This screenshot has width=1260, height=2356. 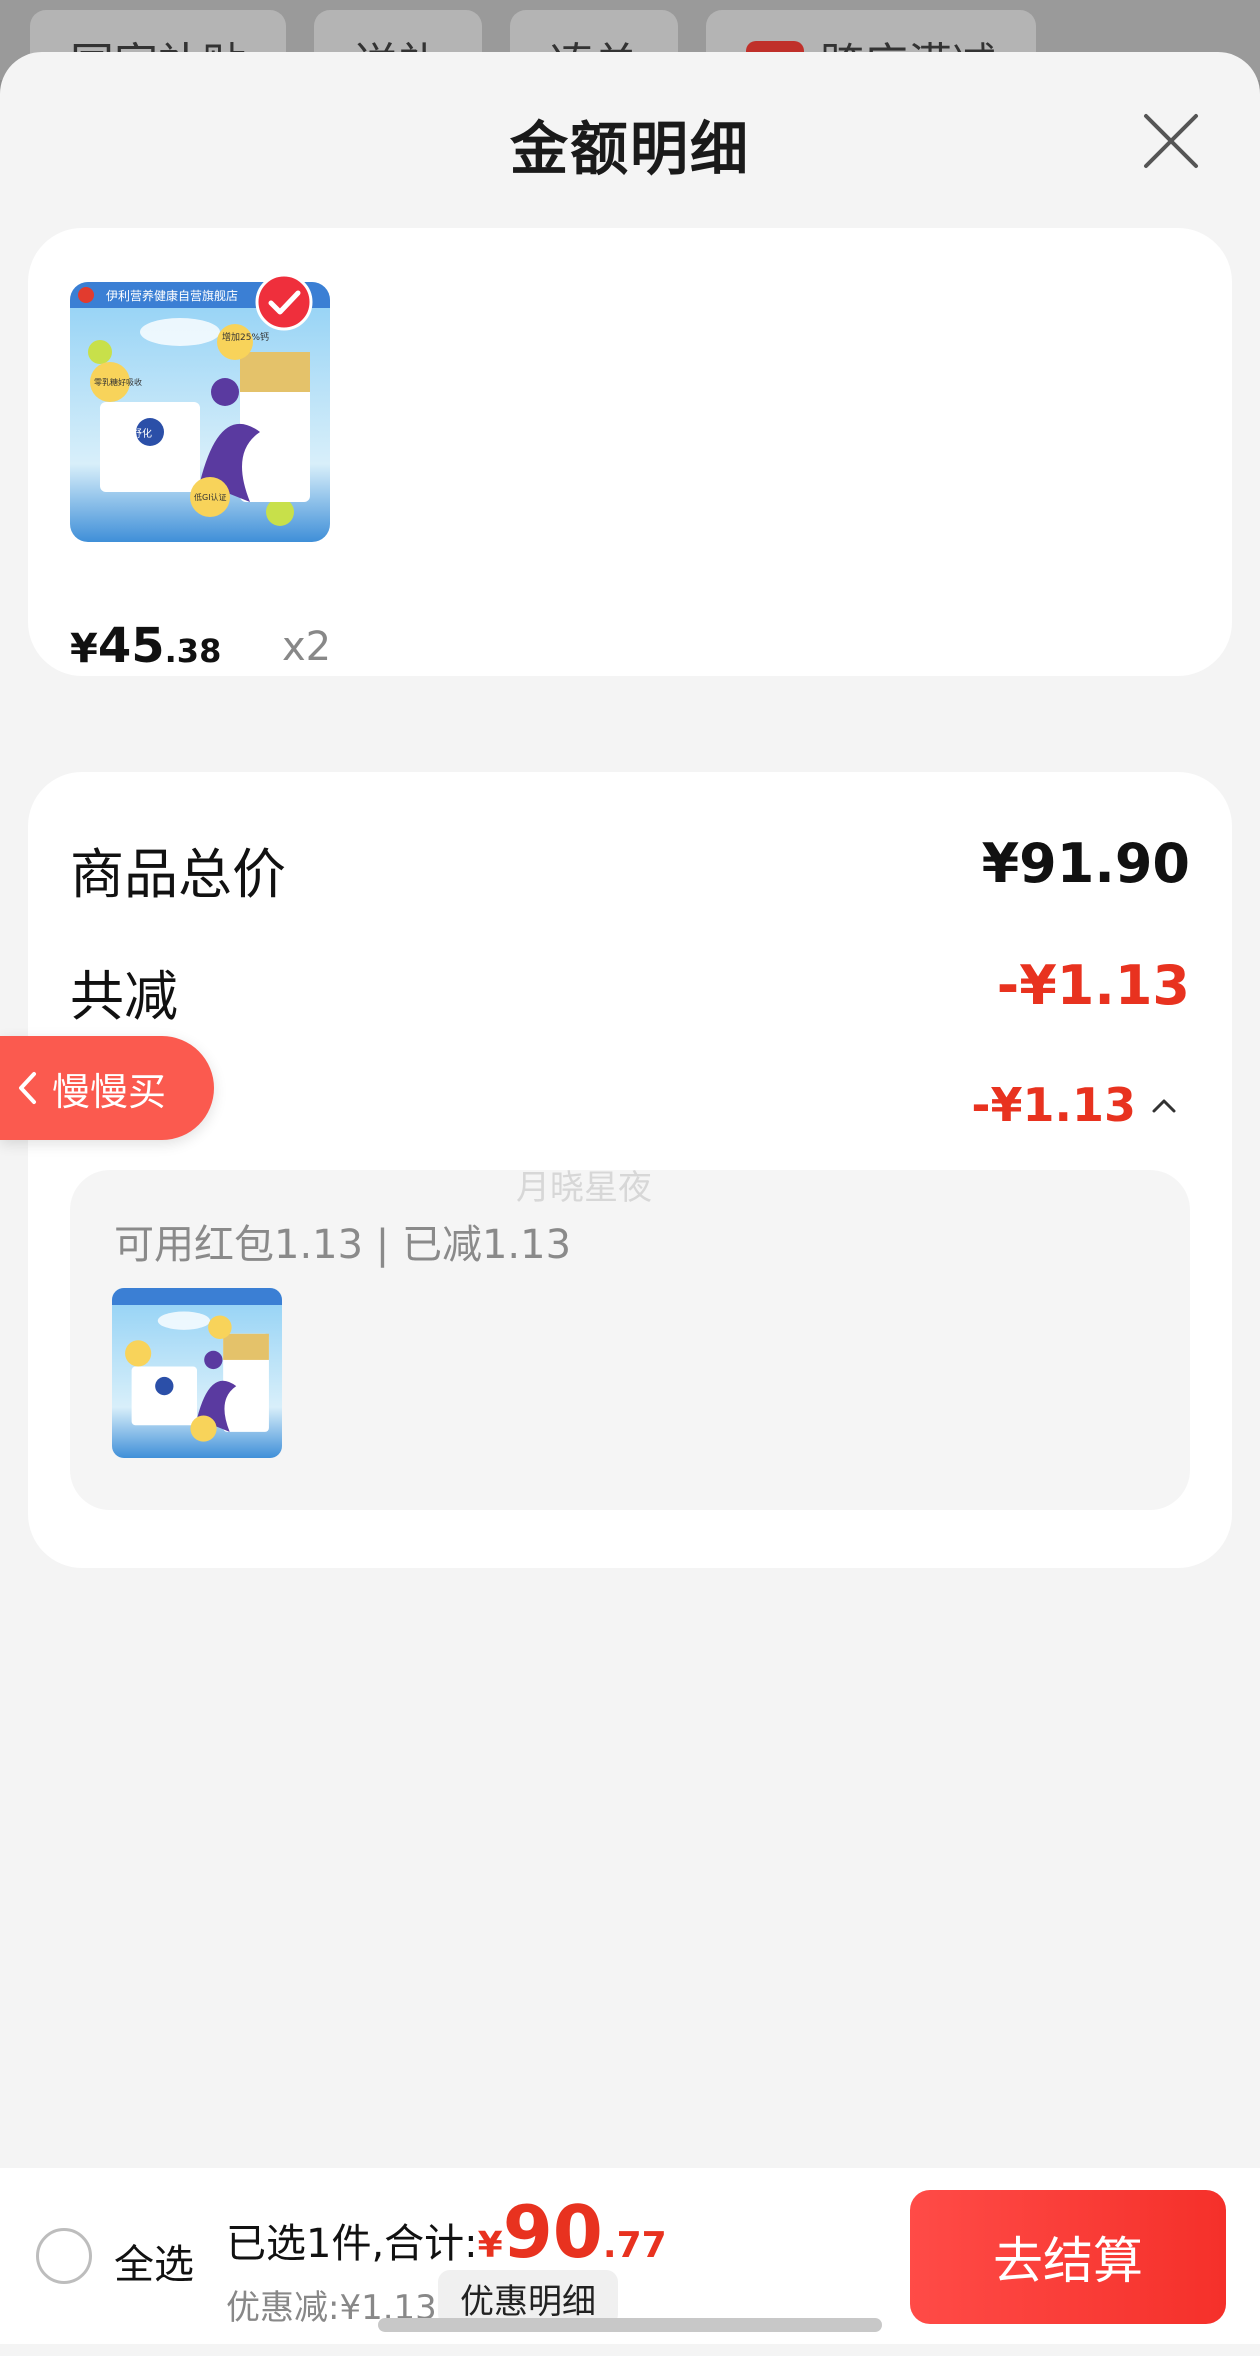 What do you see at coordinates (154, 2261) in the screenshot?
I see `select-all-label: 全选` at bounding box center [154, 2261].